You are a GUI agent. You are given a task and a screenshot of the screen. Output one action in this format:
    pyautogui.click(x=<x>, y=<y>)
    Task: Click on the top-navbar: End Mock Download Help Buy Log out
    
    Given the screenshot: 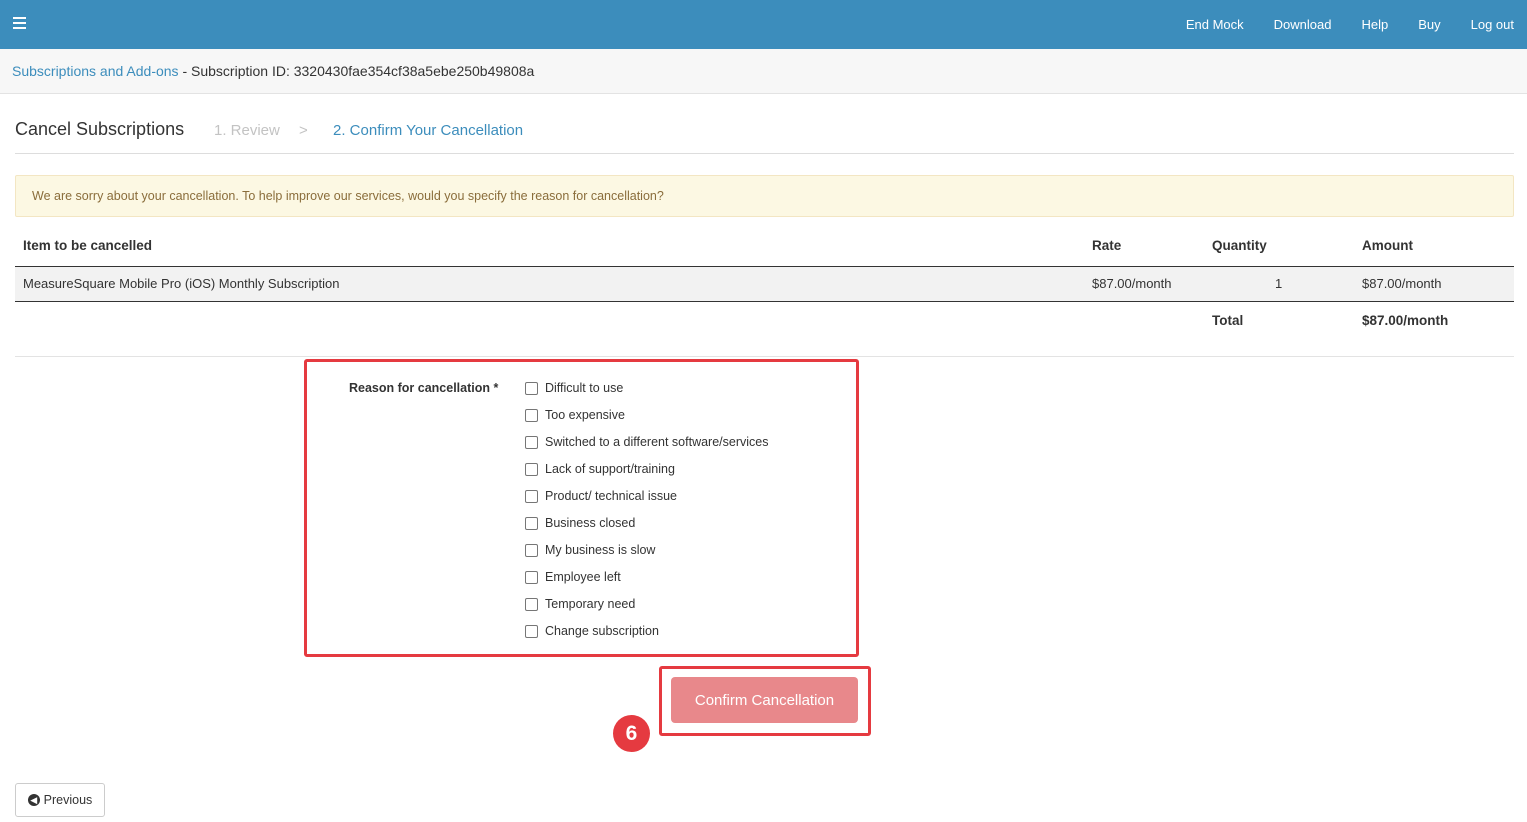 What is the action you would take?
    pyautogui.click(x=763, y=24)
    